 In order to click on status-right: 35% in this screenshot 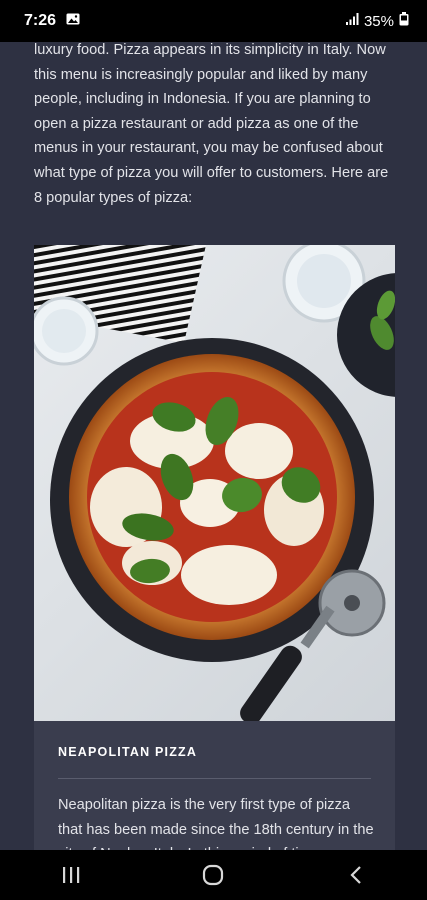, I will do `click(377, 21)`.